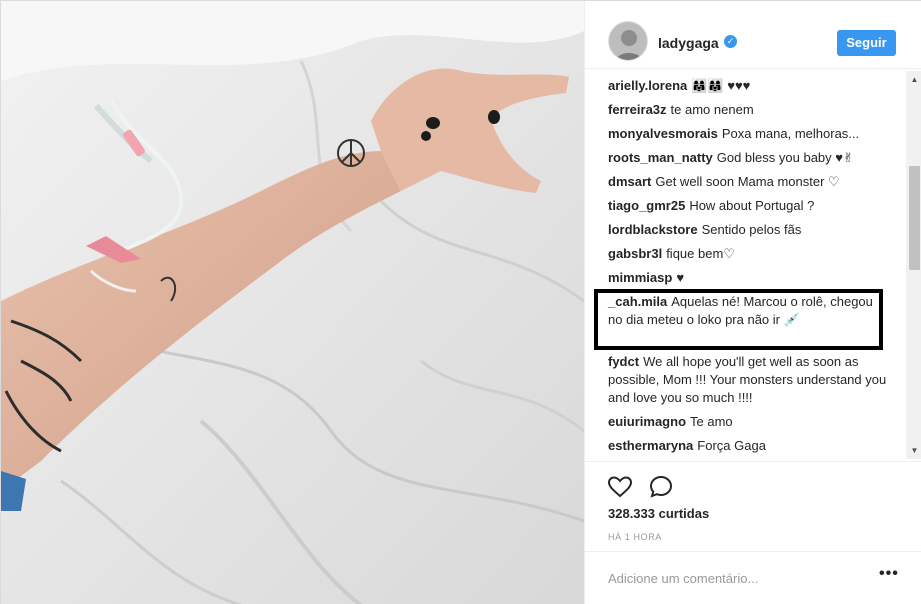 The height and width of the screenshot is (604, 921). What do you see at coordinates (640, 277) in the screenshot?
I see `comment-username: mimmiasp` at bounding box center [640, 277].